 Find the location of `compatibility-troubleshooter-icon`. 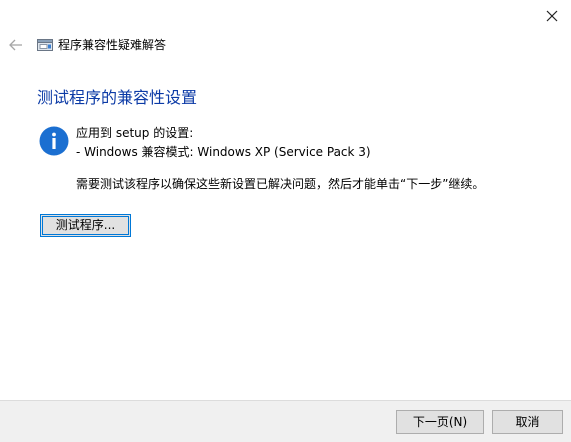

compatibility-troubleshooter-icon is located at coordinates (45, 45).